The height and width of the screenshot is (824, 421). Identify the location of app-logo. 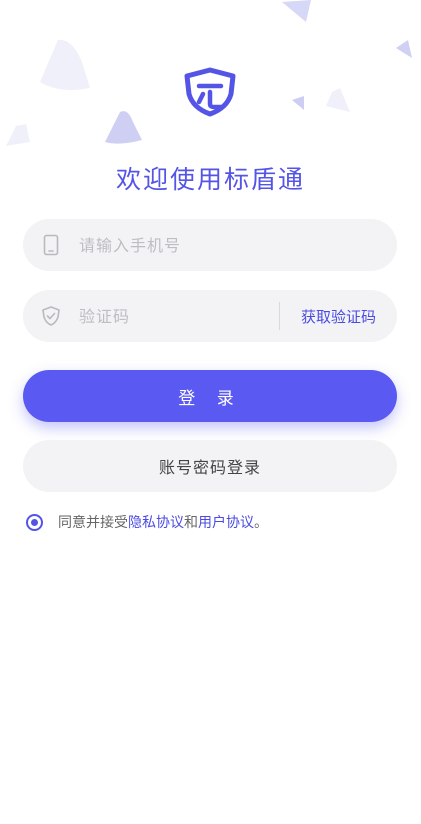
(210, 92).